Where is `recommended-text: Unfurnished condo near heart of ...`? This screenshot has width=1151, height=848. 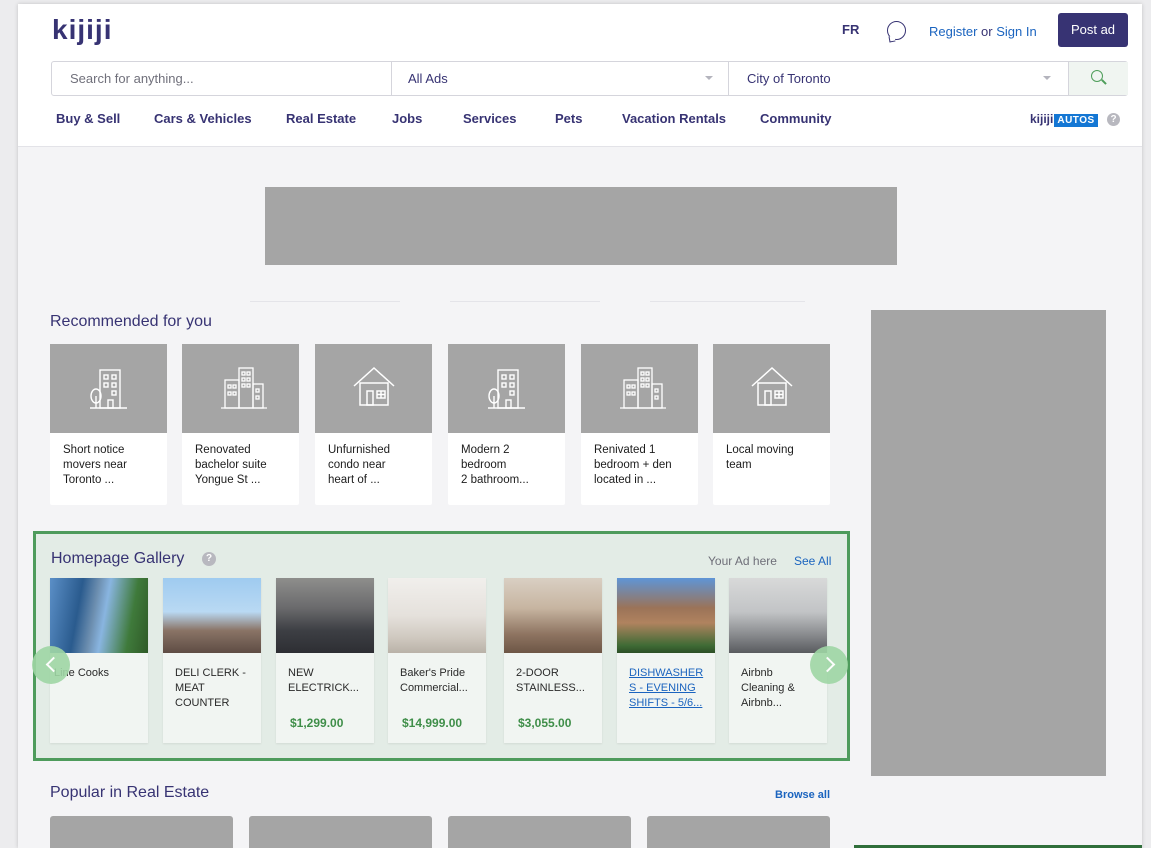 recommended-text: Unfurnished condo near heart of ... is located at coordinates (359, 465).